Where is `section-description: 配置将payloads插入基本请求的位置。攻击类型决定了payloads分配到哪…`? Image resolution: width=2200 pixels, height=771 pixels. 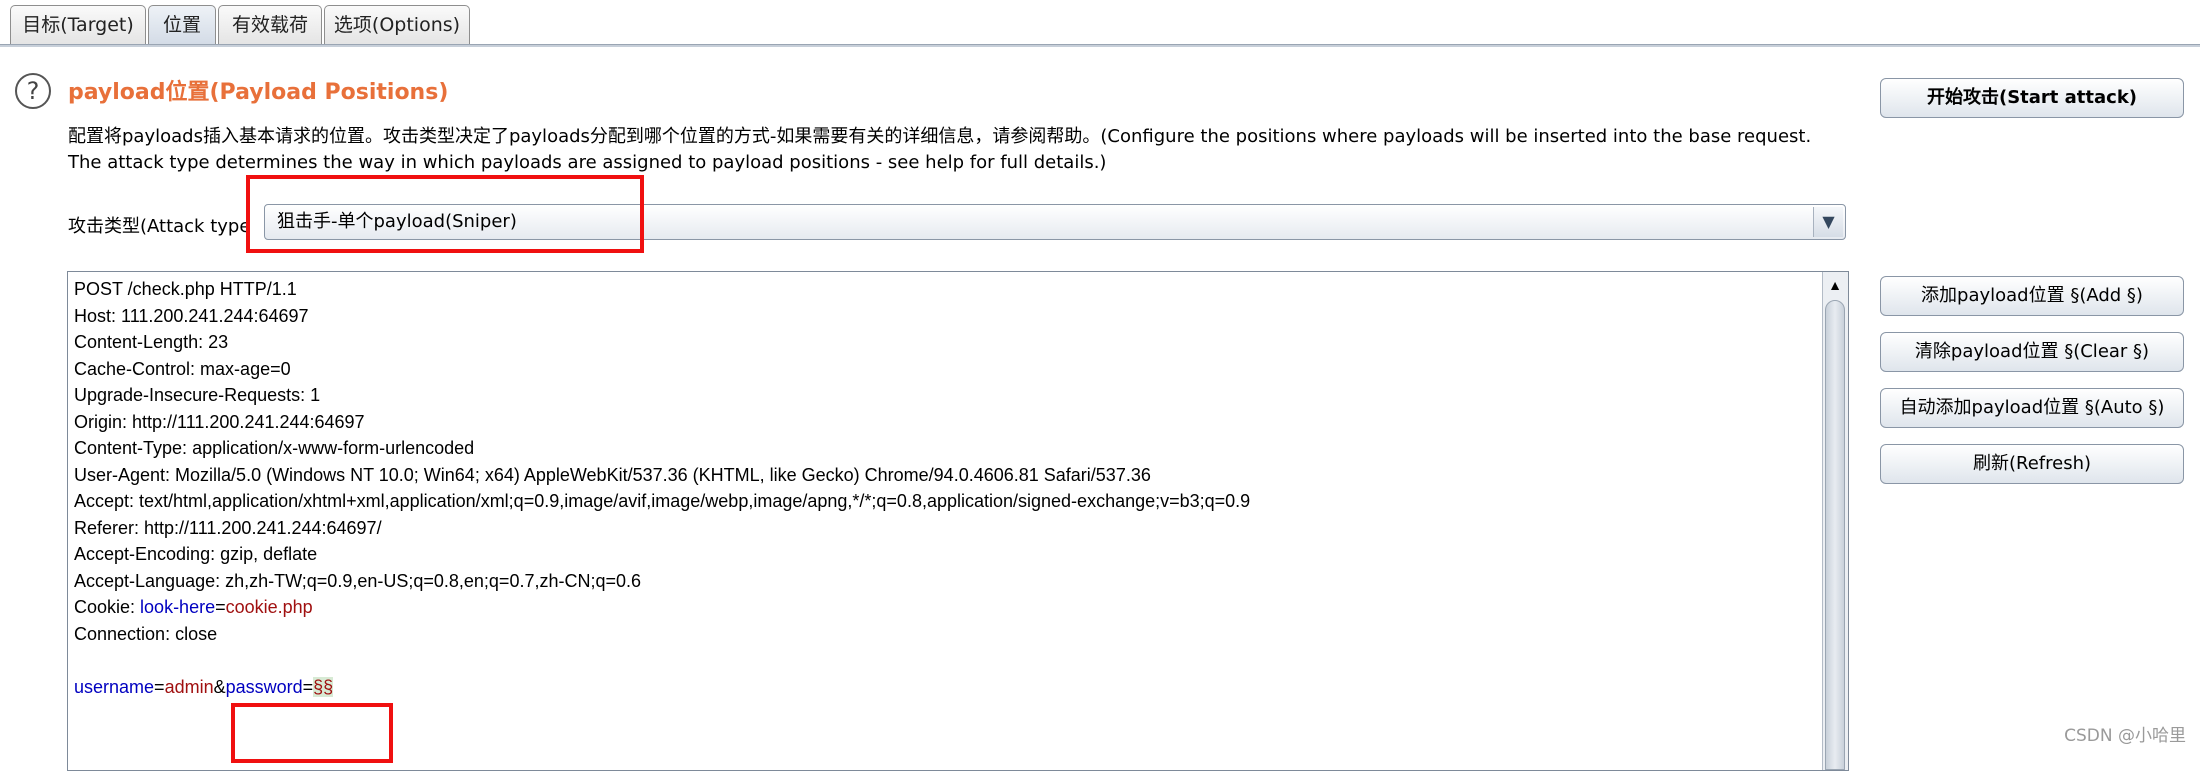 section-description: 配置将payloads插入基本请求的位置。攻击类型决定了payloads分配到哪… is located at coordinates (940, 149).